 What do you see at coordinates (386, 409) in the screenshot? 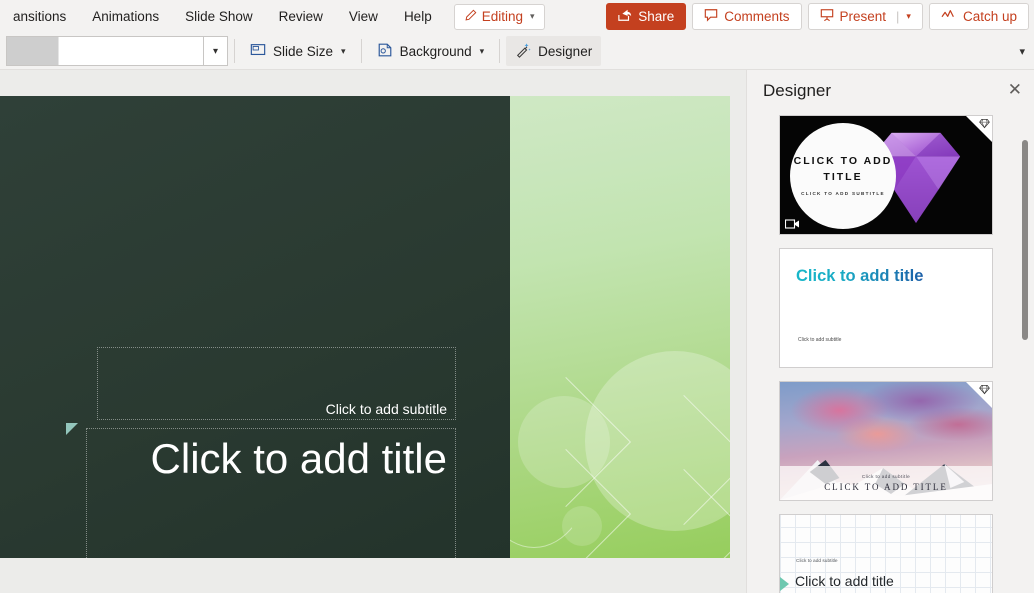
I see `subtitle-placeholder-text: Click to add subtitle` at bounding box center [386, 409].